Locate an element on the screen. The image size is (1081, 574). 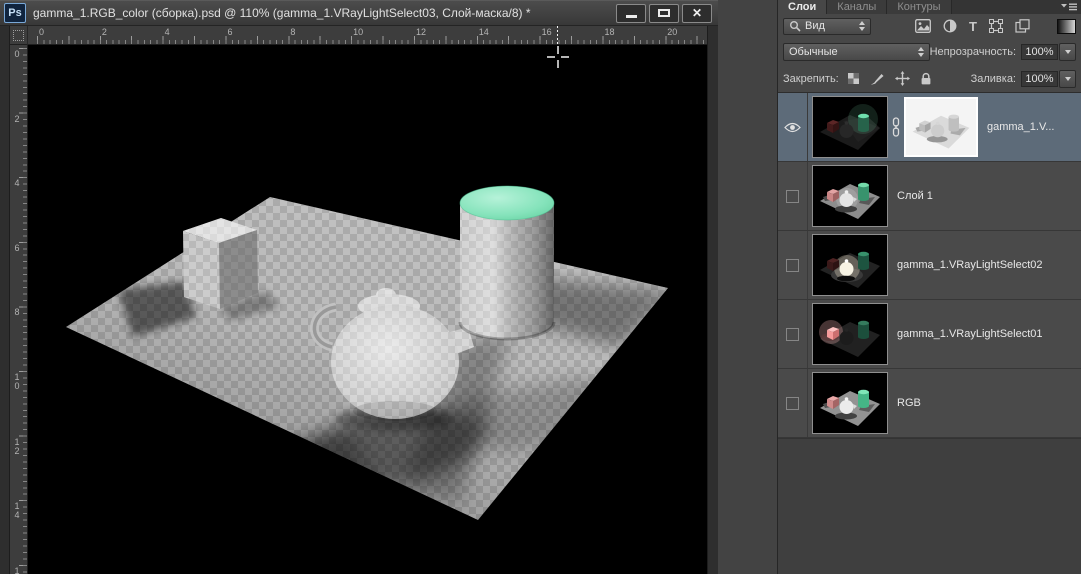
layer-mask-thumbnail is located at coordinates (941, 127).